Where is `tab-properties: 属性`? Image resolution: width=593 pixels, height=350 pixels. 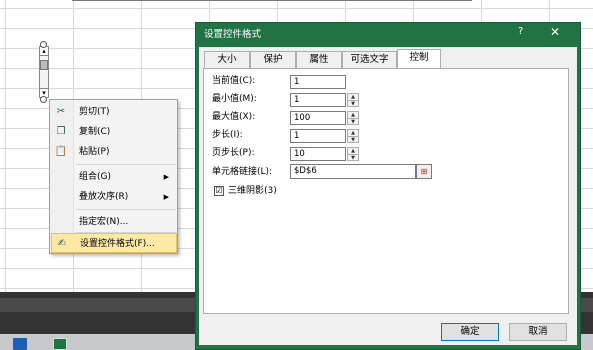
tab-properties: 属性 is located at coordinates (319, 60).